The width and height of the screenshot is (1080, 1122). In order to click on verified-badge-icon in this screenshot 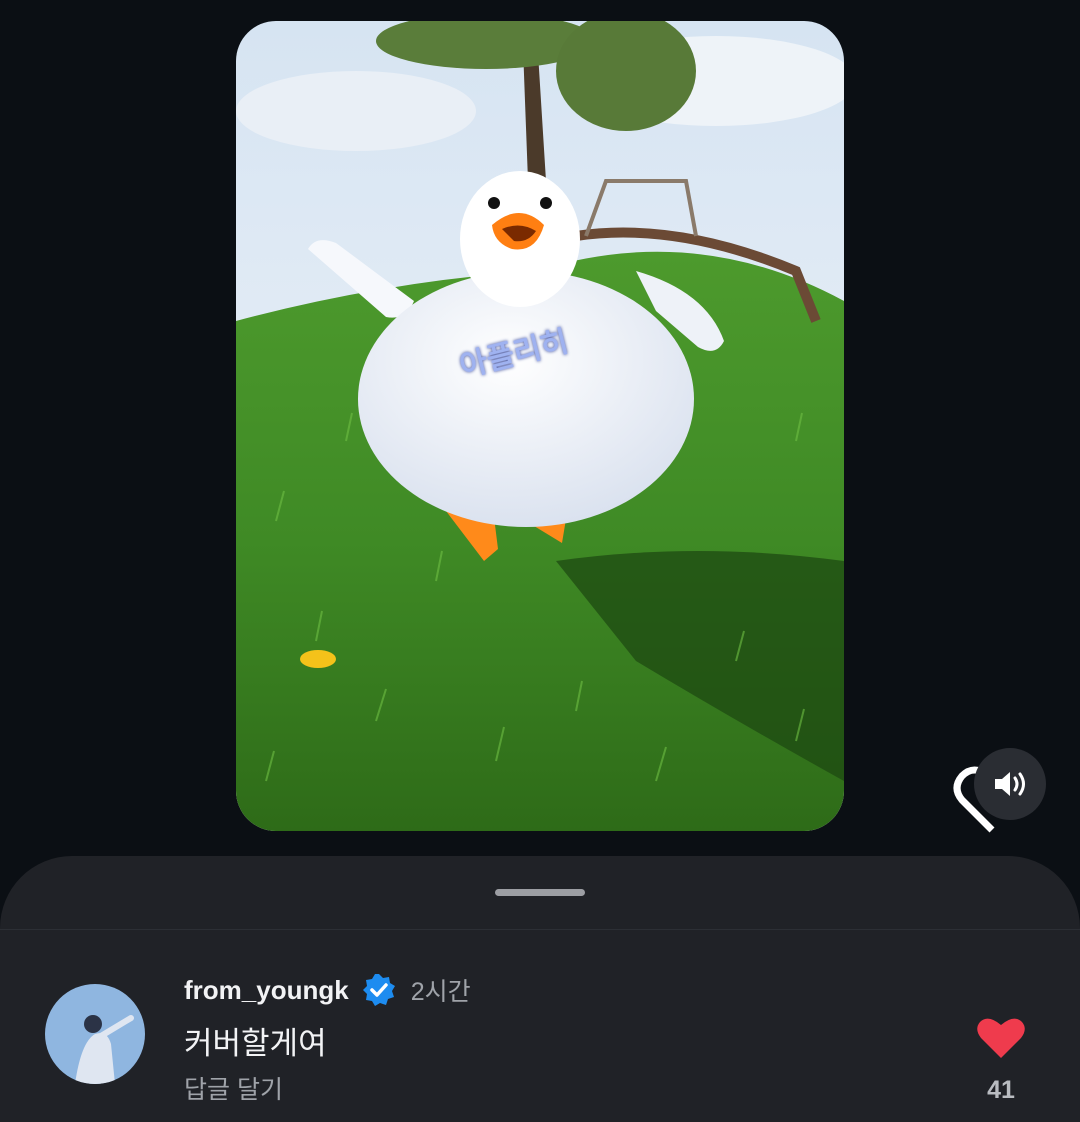, I will do `click(378, 990)`.